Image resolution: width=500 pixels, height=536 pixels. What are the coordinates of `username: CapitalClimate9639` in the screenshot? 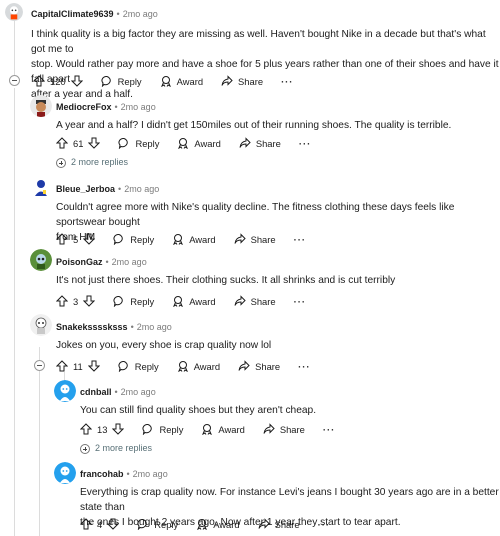 It's located at (72, 14).